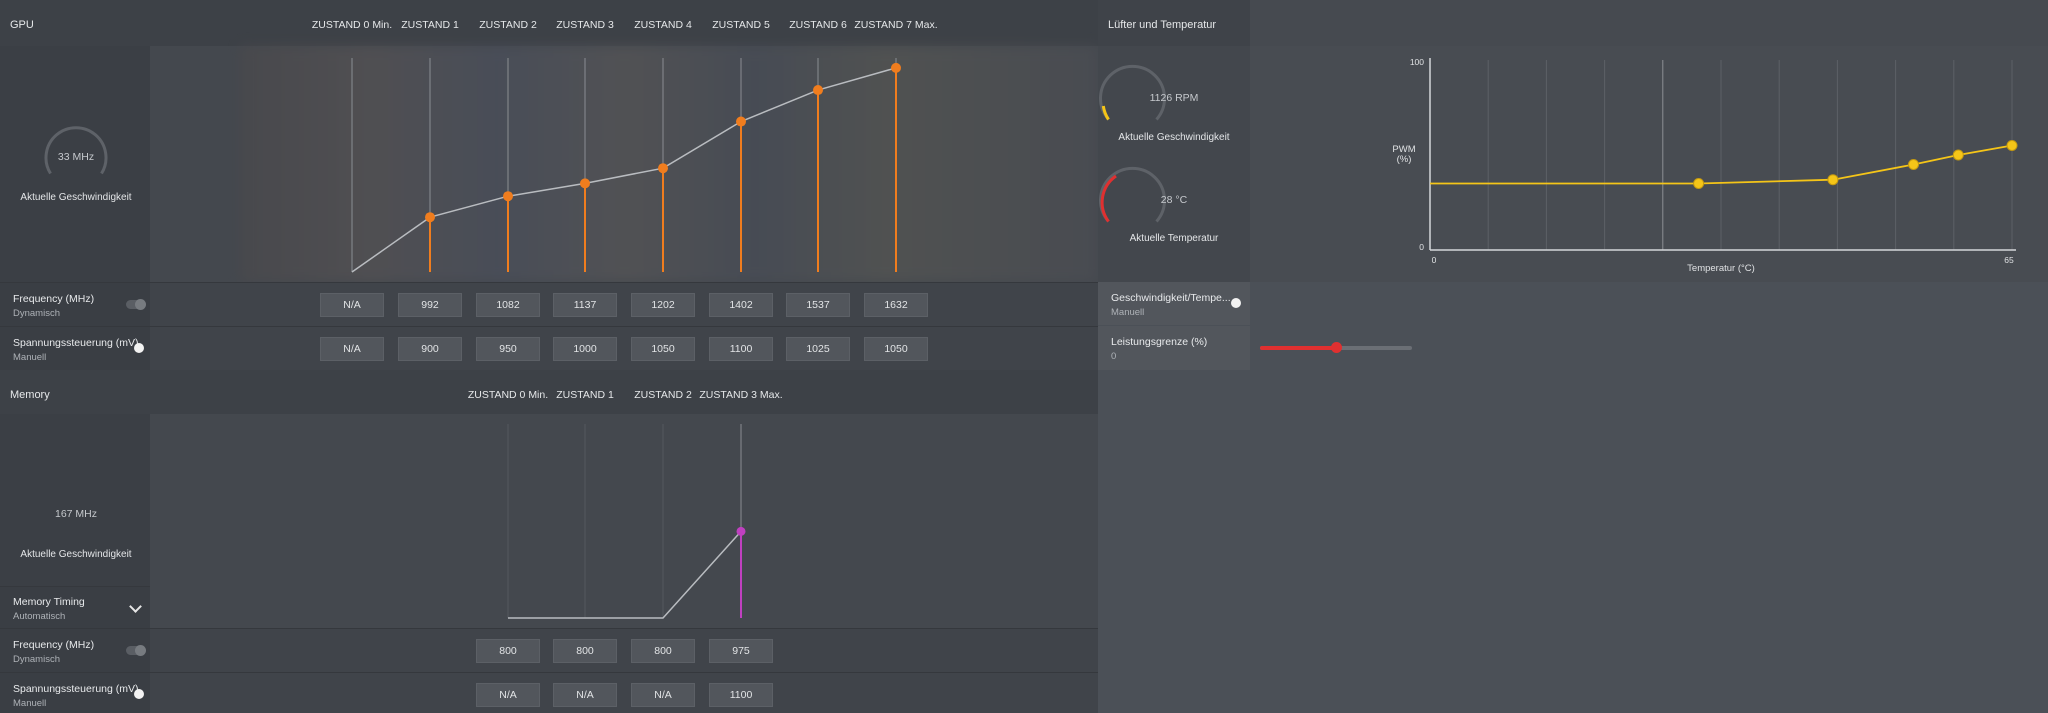 This screenshot has width=2048, height=713. I want to click on memory-gauge-panel, so click(75, 500).